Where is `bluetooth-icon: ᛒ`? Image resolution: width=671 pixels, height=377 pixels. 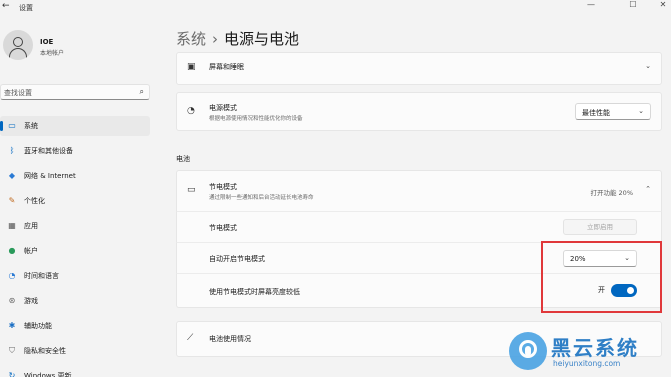 bluetooth-icon: ᛒ is located at coordinates (12, 150).